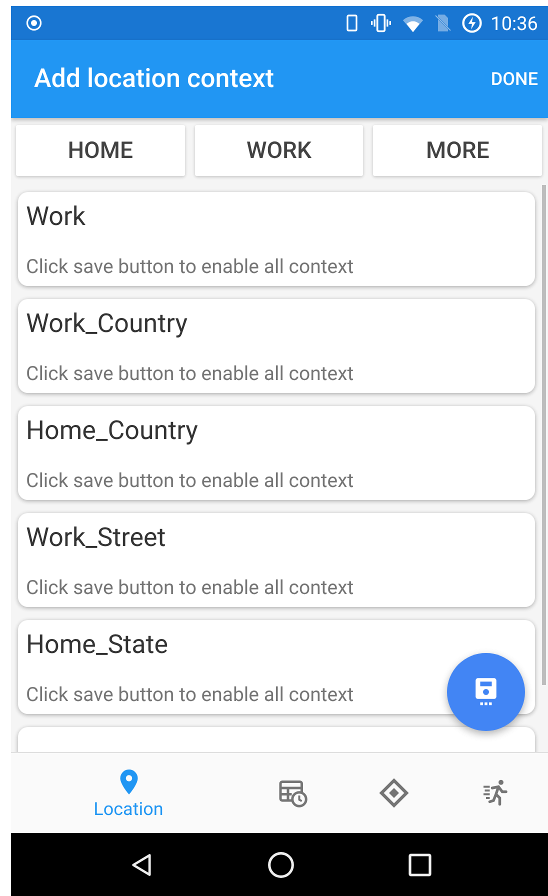 The width and height of the screenshot is (548, 896). I want to click on context-card: Work_Street Click save button to enable all context, so click(276, 560).